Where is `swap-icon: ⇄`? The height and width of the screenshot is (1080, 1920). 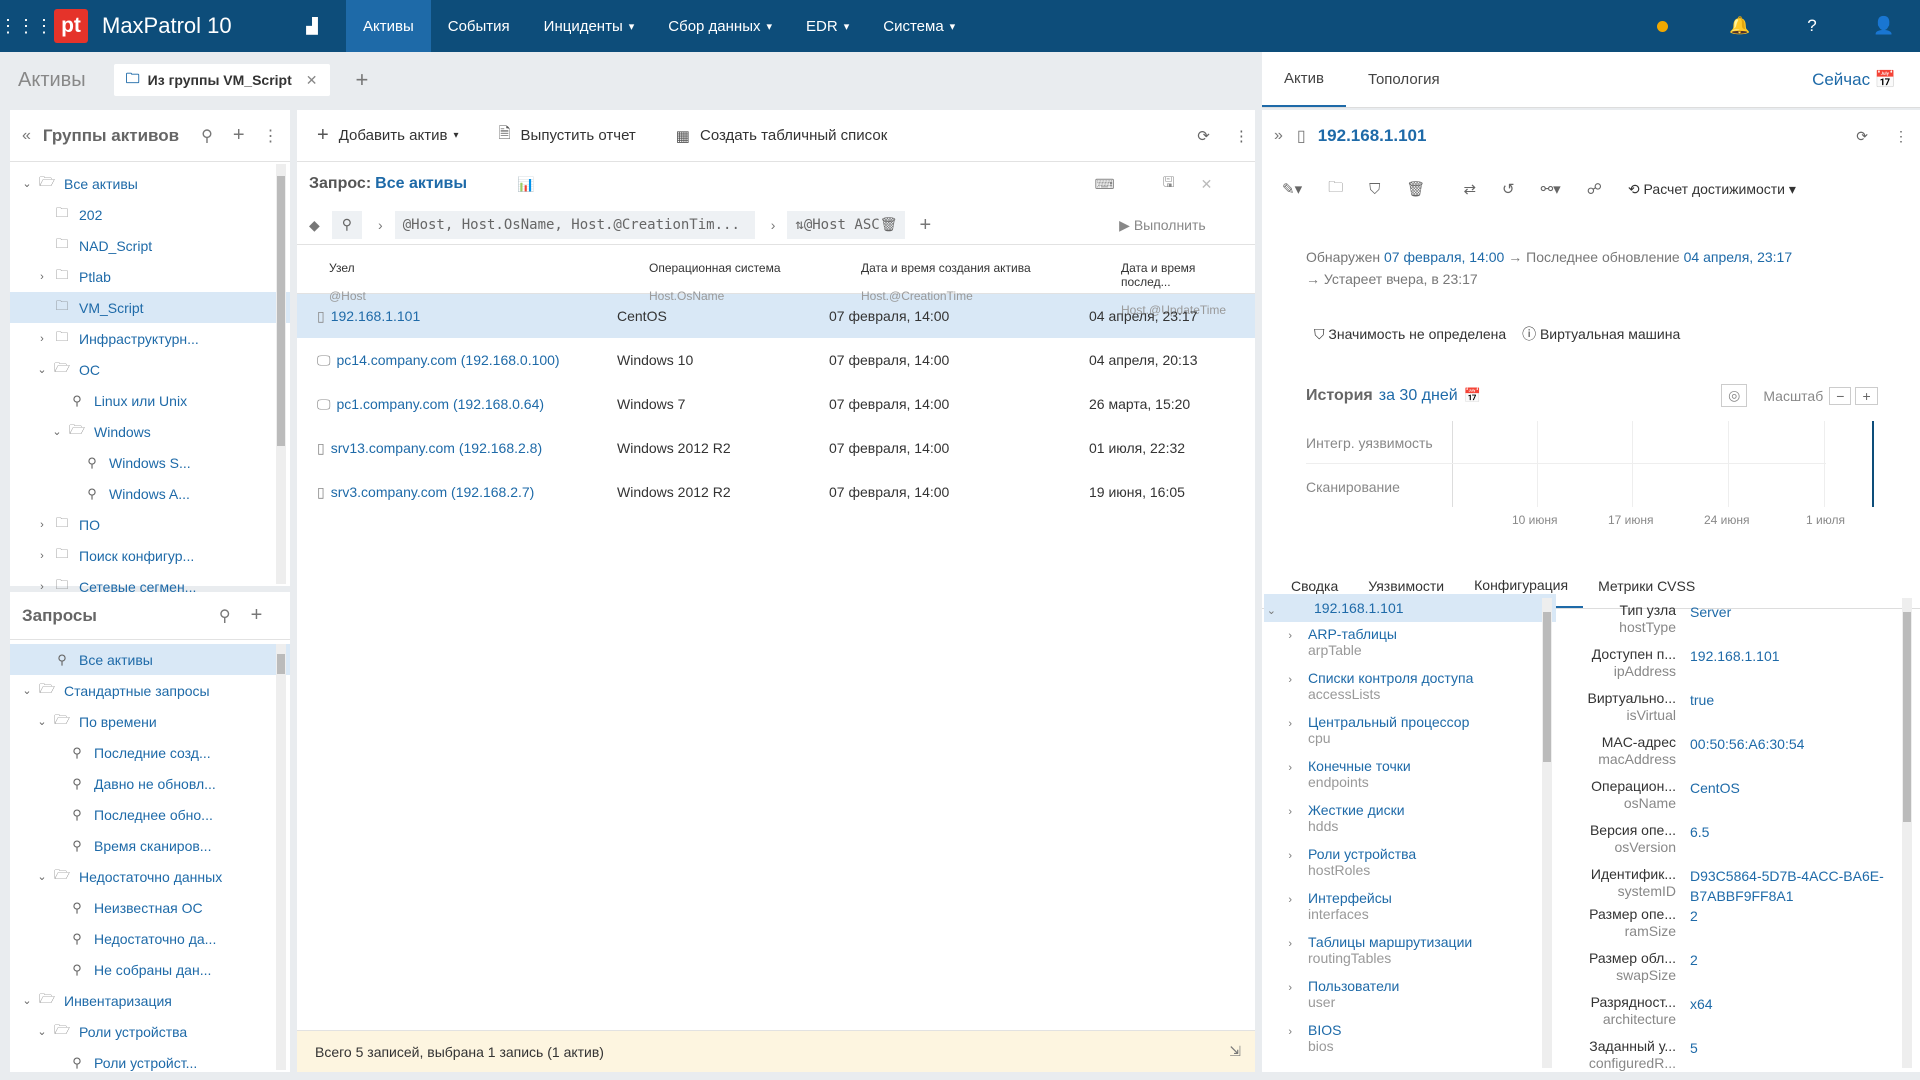 swap-icon: ⇄ is located at coordinates (1469, 189).